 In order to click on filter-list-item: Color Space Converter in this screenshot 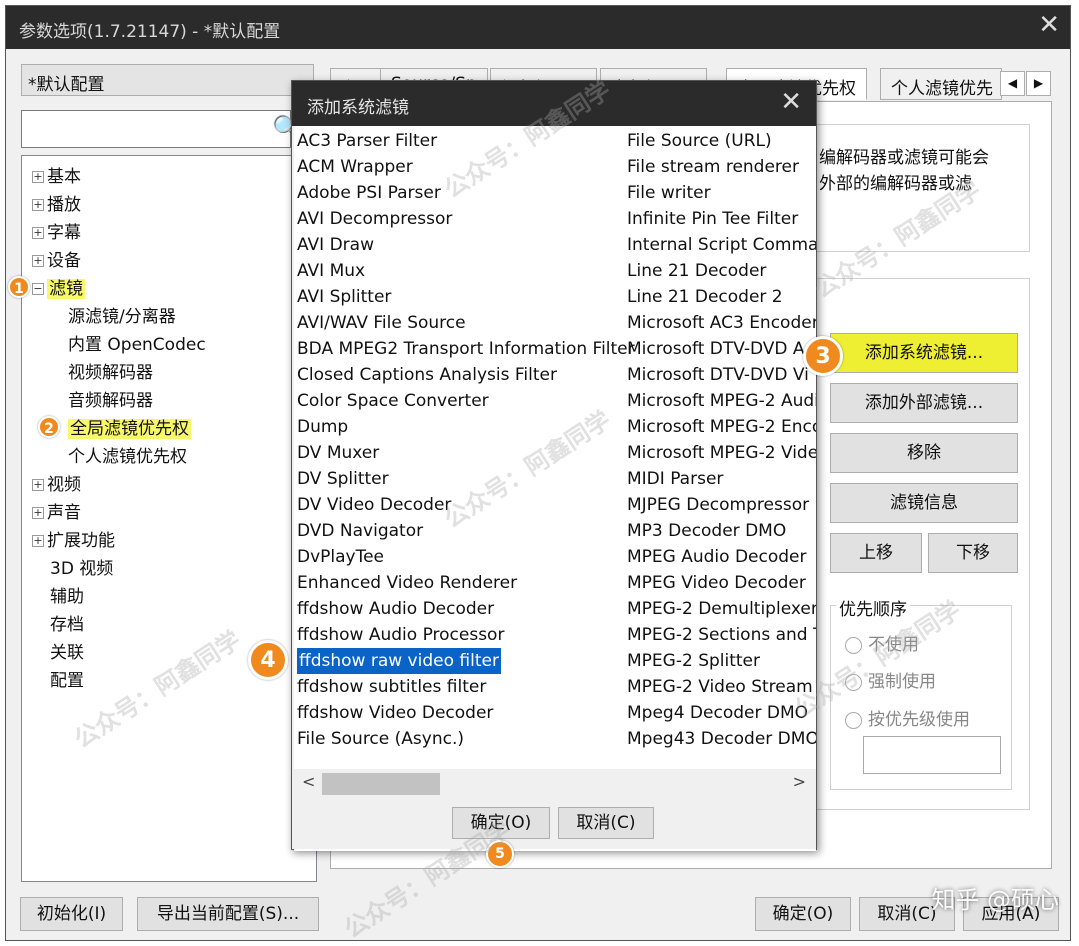, I will do `click(393, 401)`.